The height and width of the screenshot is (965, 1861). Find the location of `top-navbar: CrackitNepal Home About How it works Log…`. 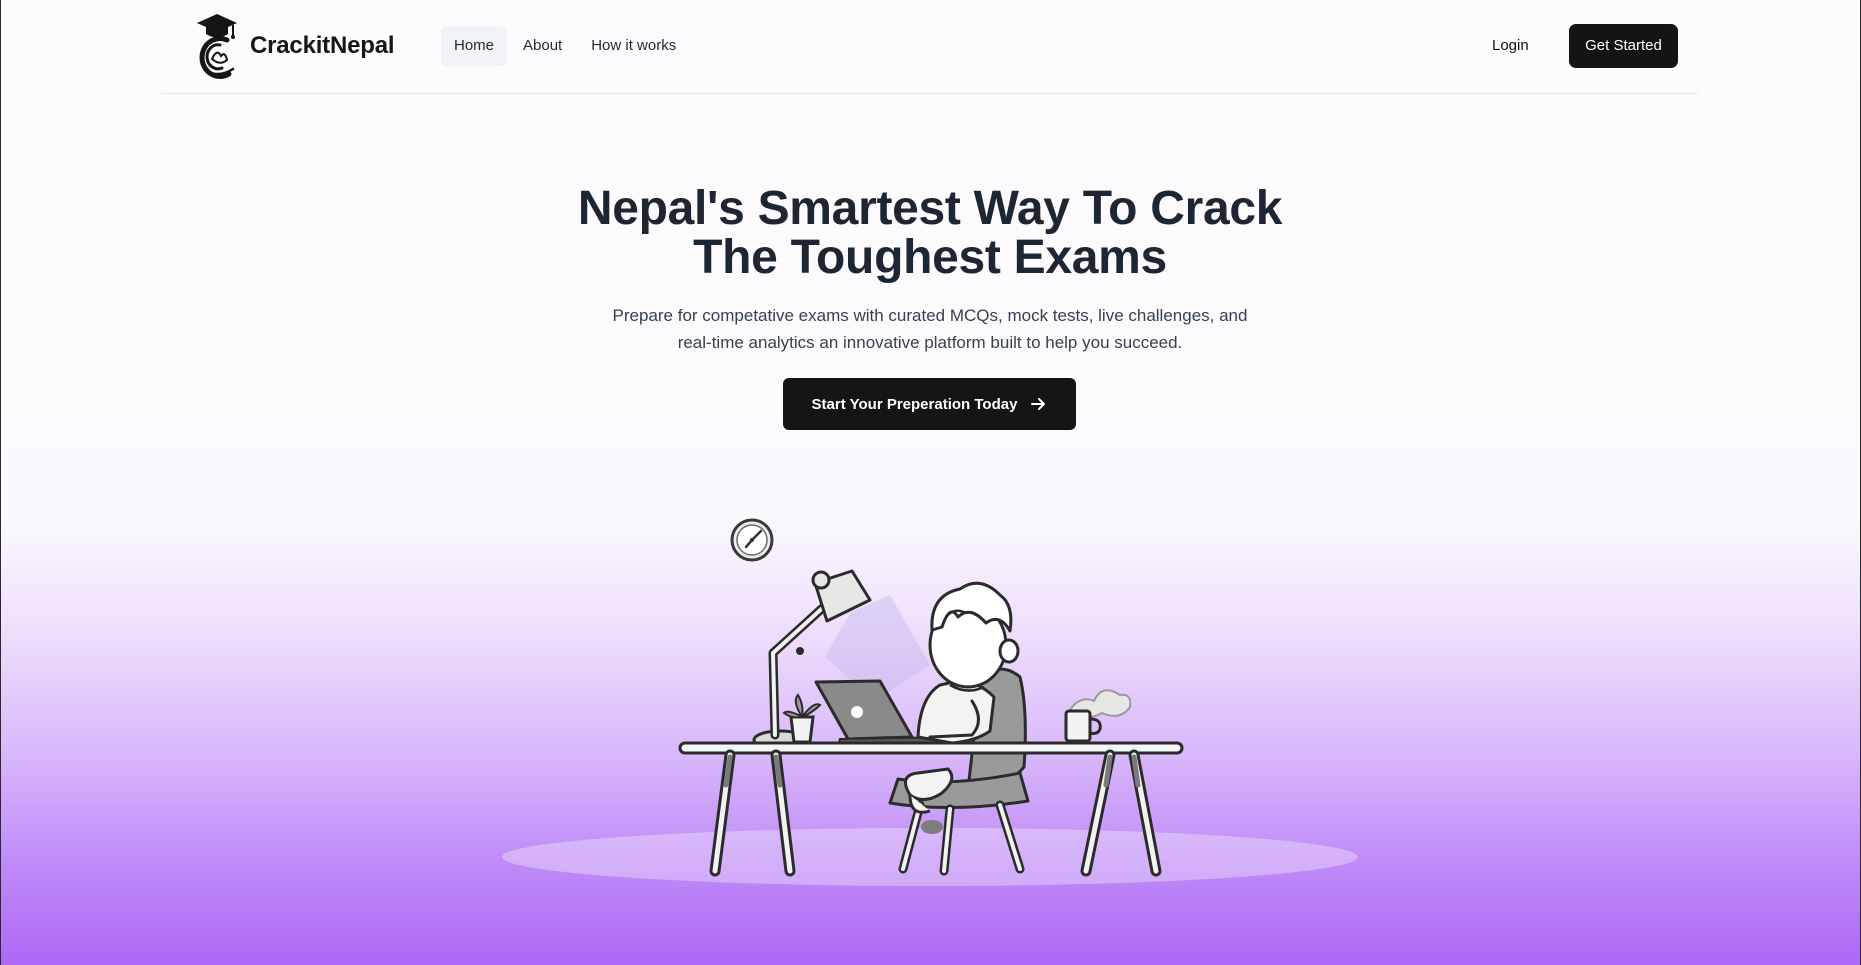

top-navbar: CrackitNepal Home About How it works Log… is located at coordinates (929, 47).